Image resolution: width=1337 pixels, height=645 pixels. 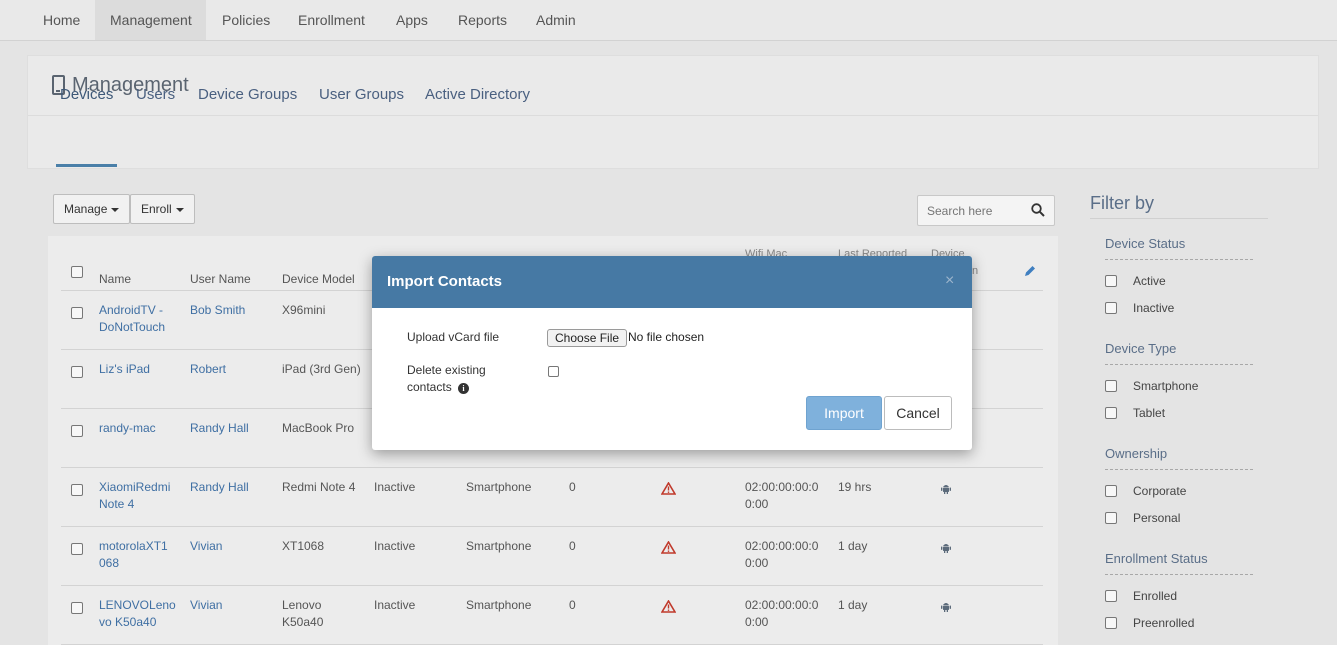 What do you see at coordinates (918, 413) in the screenshot?
I see `cancel-button: Cancel` at bounding box center [918, 413].